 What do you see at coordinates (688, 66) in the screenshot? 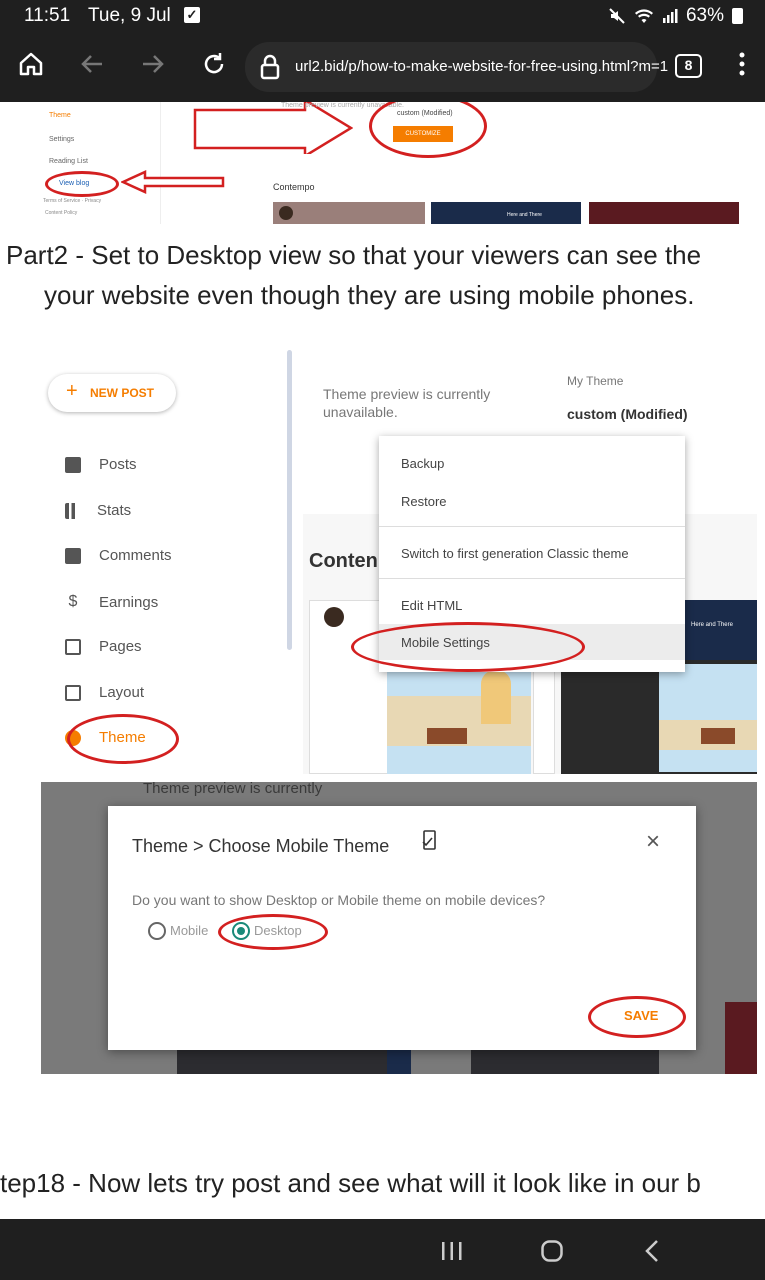
I see `tab-count-button: 8` at bounding box center [688, 66].